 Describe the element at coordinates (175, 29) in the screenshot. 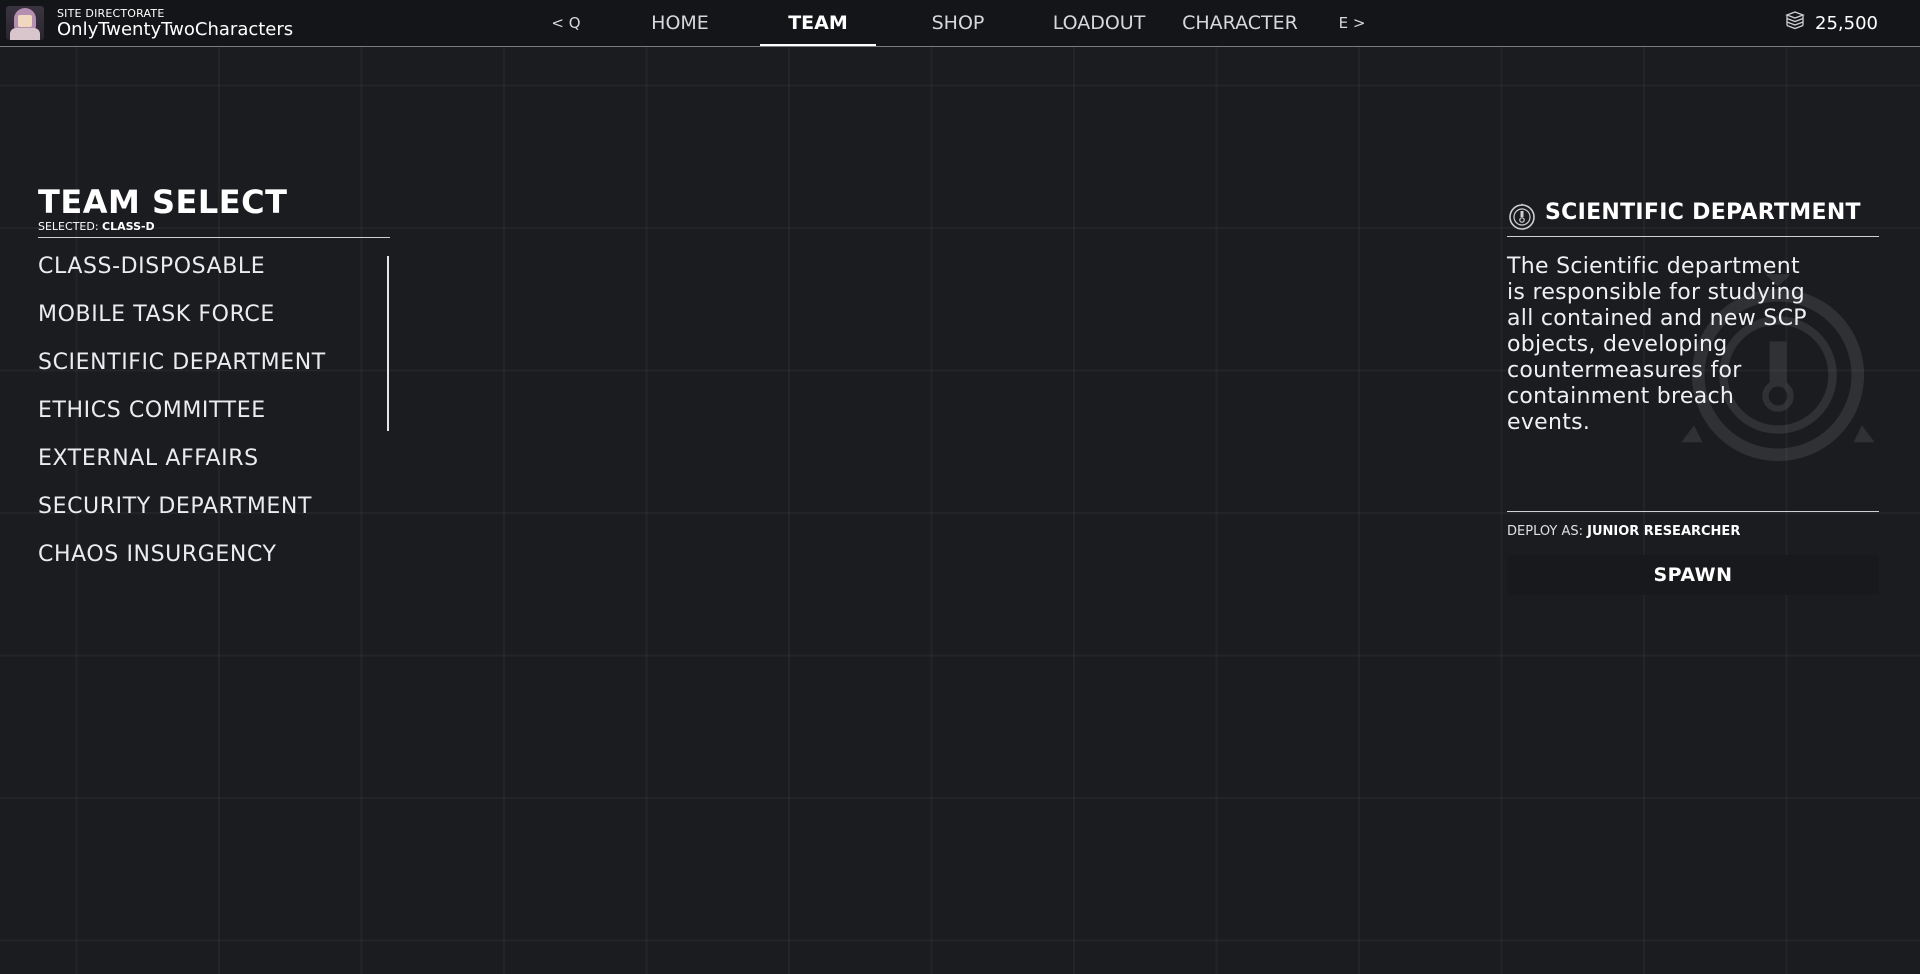

I see `username: OnlyTwentyTwoCharacters` at that location.